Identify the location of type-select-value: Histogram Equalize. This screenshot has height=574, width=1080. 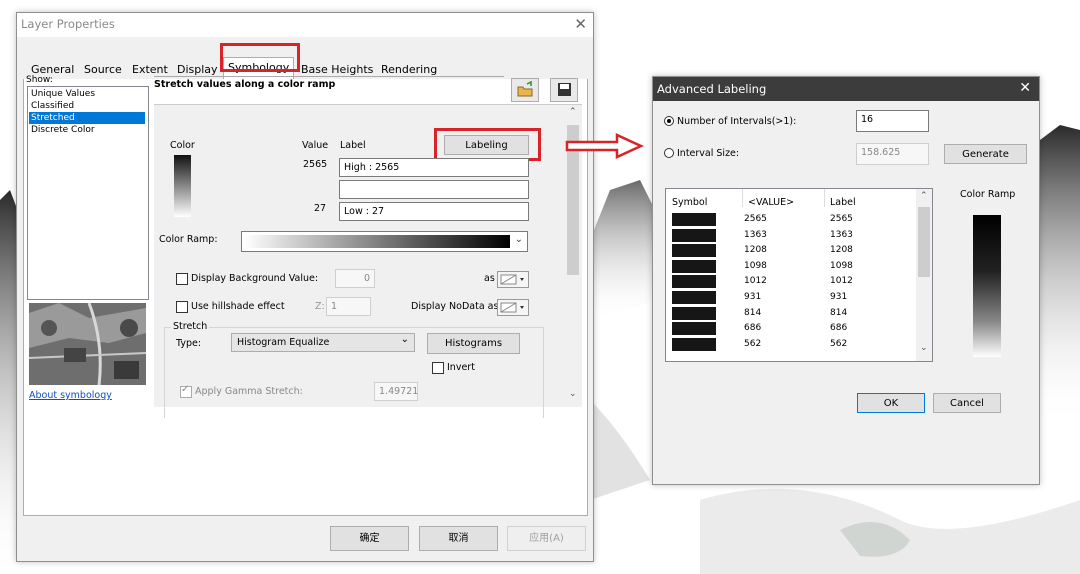
(283, 342).